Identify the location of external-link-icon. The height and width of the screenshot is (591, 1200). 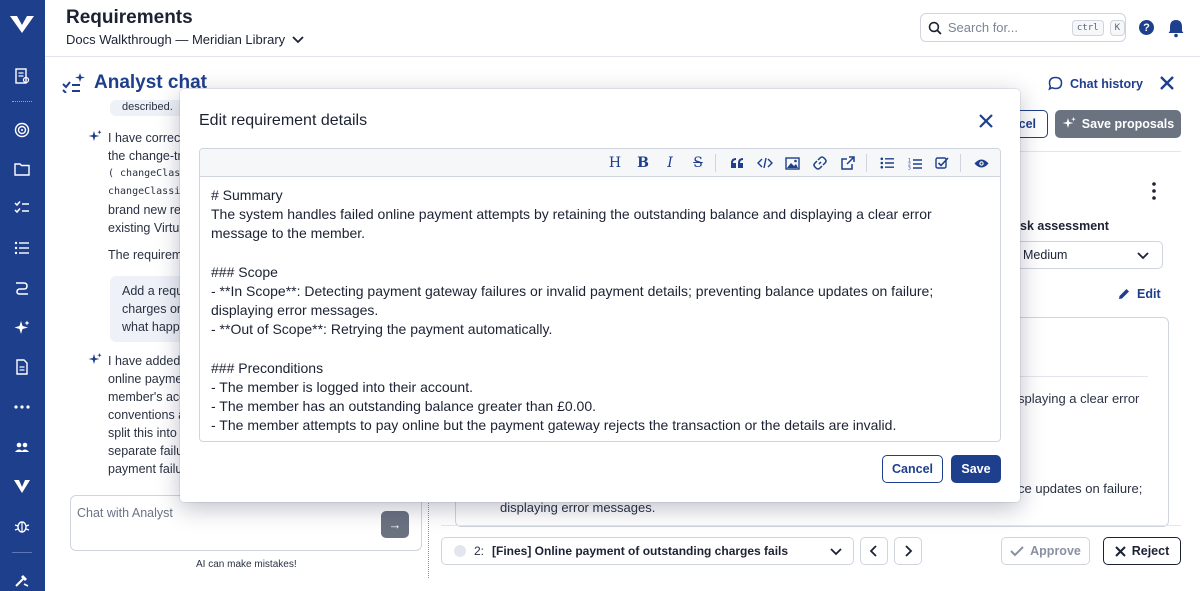
(848, 163).